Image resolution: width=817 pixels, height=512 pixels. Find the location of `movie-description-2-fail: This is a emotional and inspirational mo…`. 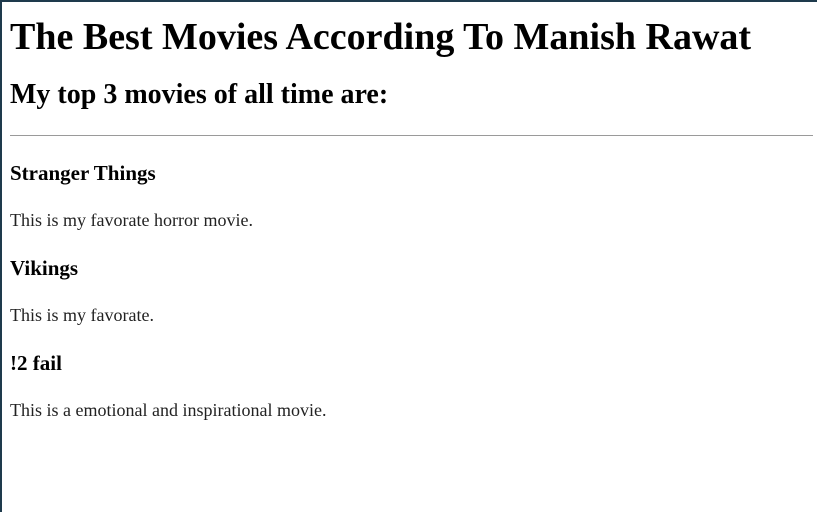

movie-description-2-fail: This is a emotional and inspirational mo… is located at coordinates (168, 410).